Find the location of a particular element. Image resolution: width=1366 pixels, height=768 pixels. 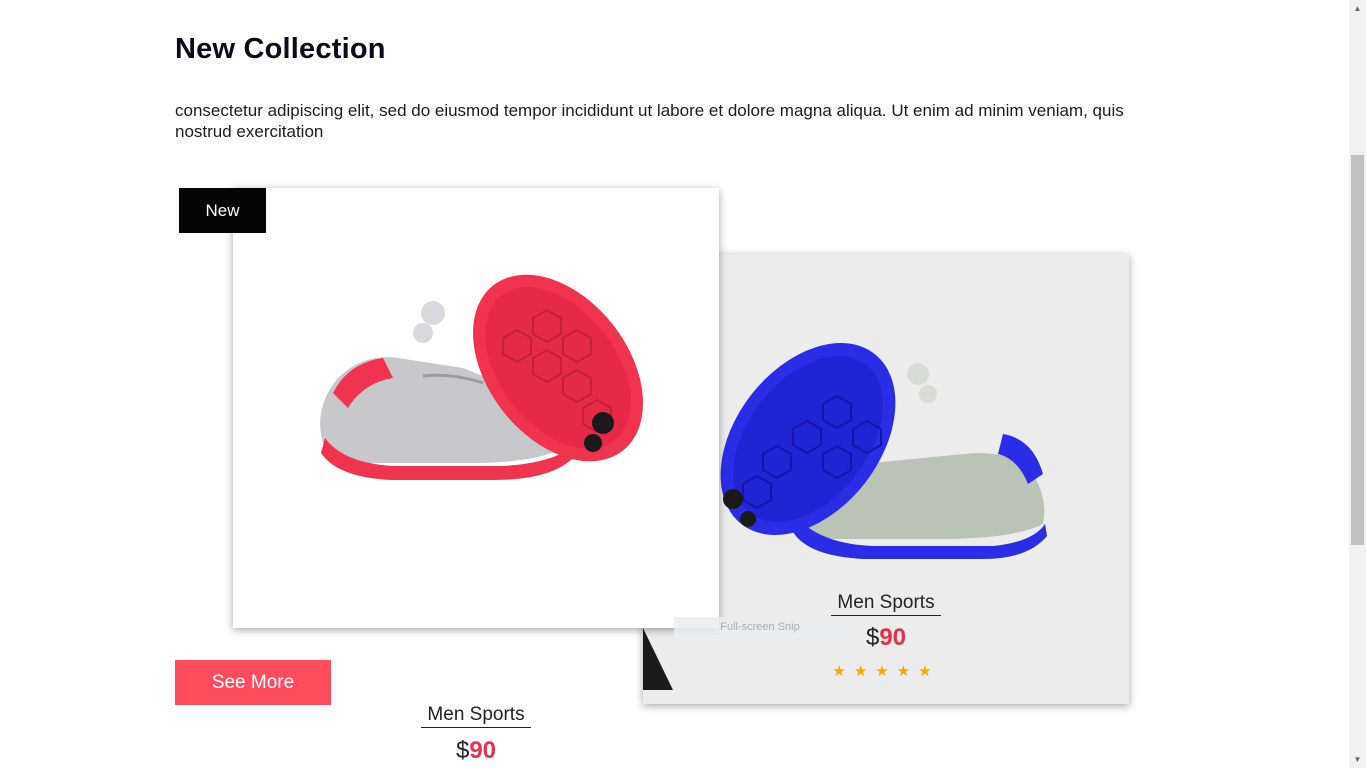

snip-tooltip: Full-screen Snip is located at coordinates (760, 627).